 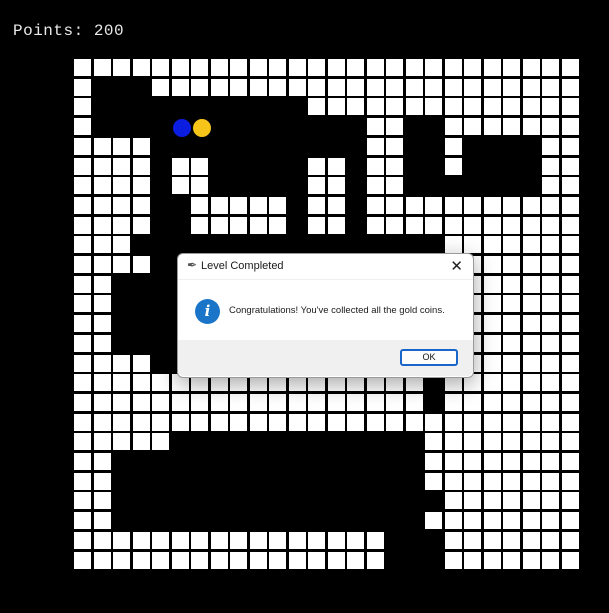 What do you see at coordinates (429, 357) in the screenshot?
I see `ok-button: OK` at bounding box center [429, 357].